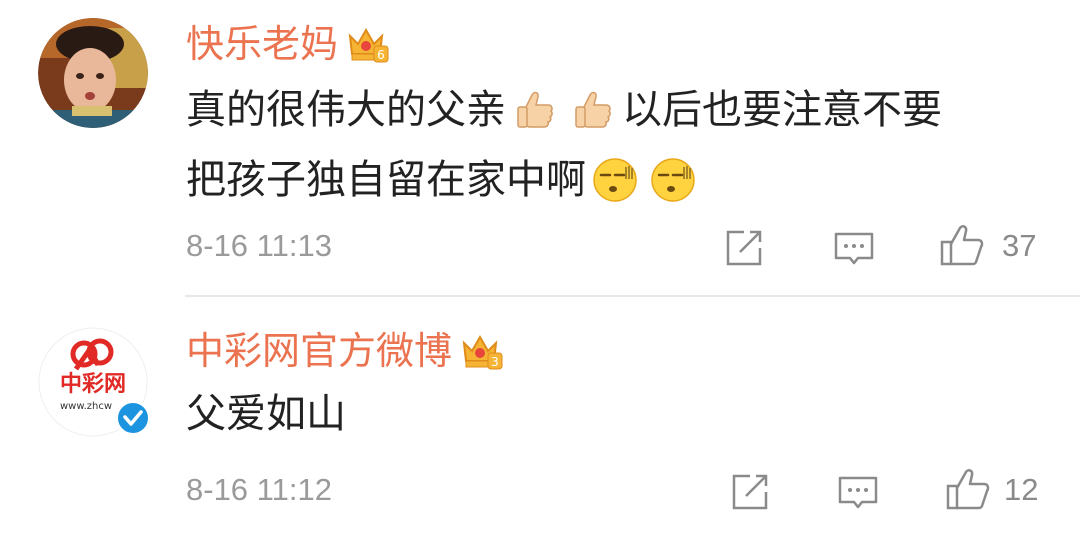  I want to click on comment-time: 8-16 11:13, so click(259, 245).